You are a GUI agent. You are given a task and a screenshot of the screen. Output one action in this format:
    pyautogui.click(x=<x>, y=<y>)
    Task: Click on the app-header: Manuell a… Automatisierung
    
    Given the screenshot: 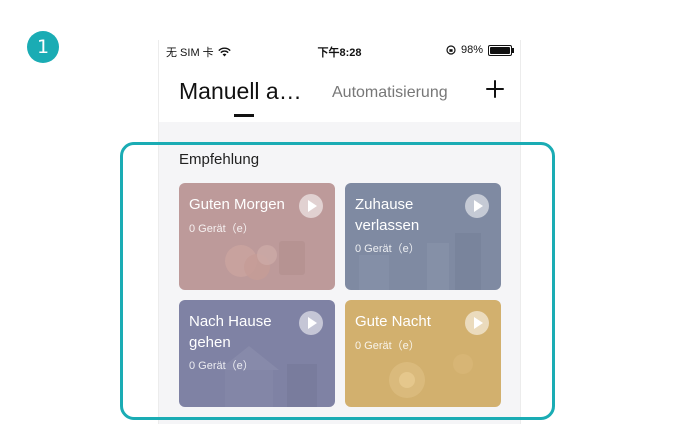 What is the action you would take?
    pyautogui.click(x=339, y=92)
    